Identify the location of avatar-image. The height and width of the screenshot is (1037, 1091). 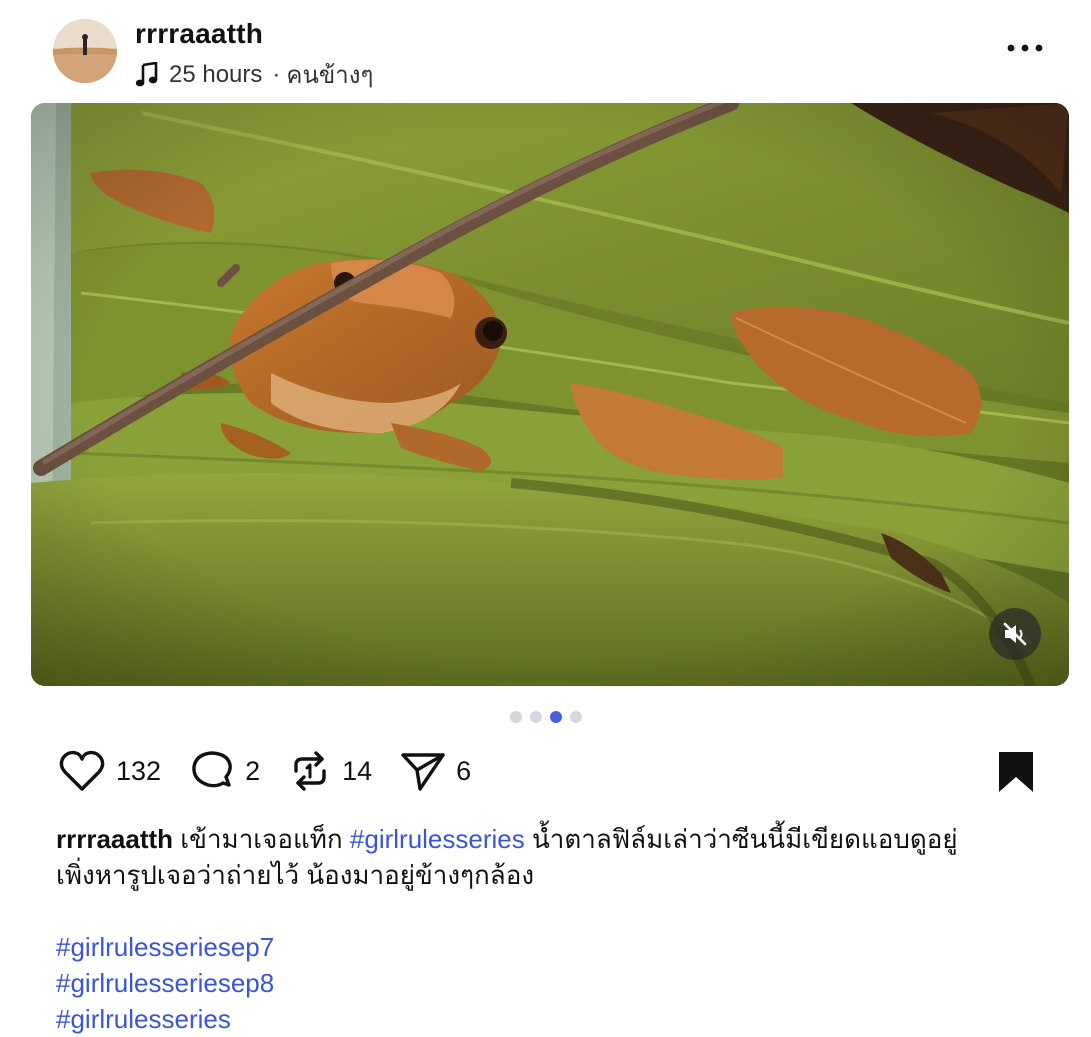
(85, 51).